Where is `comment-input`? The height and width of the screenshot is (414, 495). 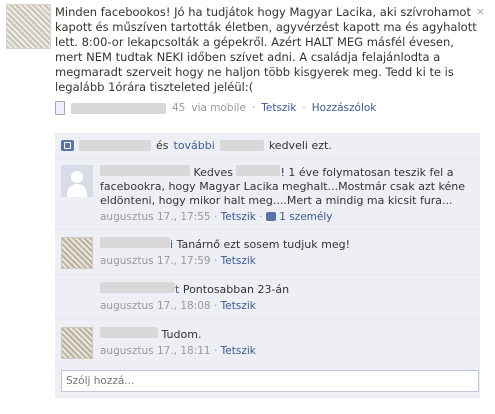
comment-input is located at coordinates (270, 381).